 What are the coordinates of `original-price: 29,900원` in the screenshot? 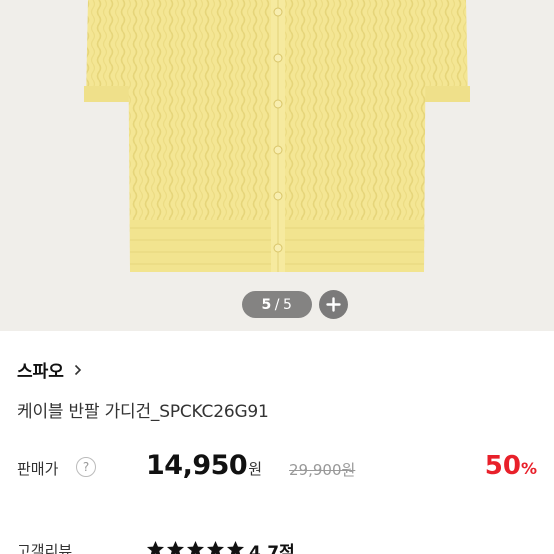 It's located at (322, 470).